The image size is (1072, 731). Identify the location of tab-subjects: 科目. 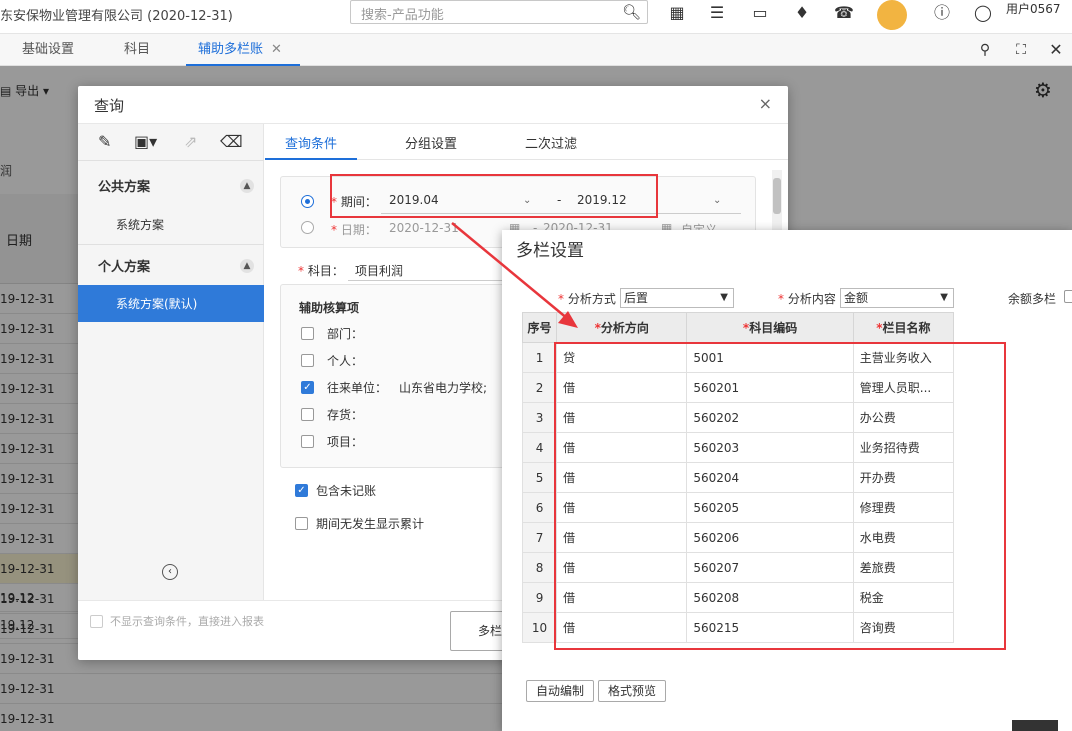
(137, 50).